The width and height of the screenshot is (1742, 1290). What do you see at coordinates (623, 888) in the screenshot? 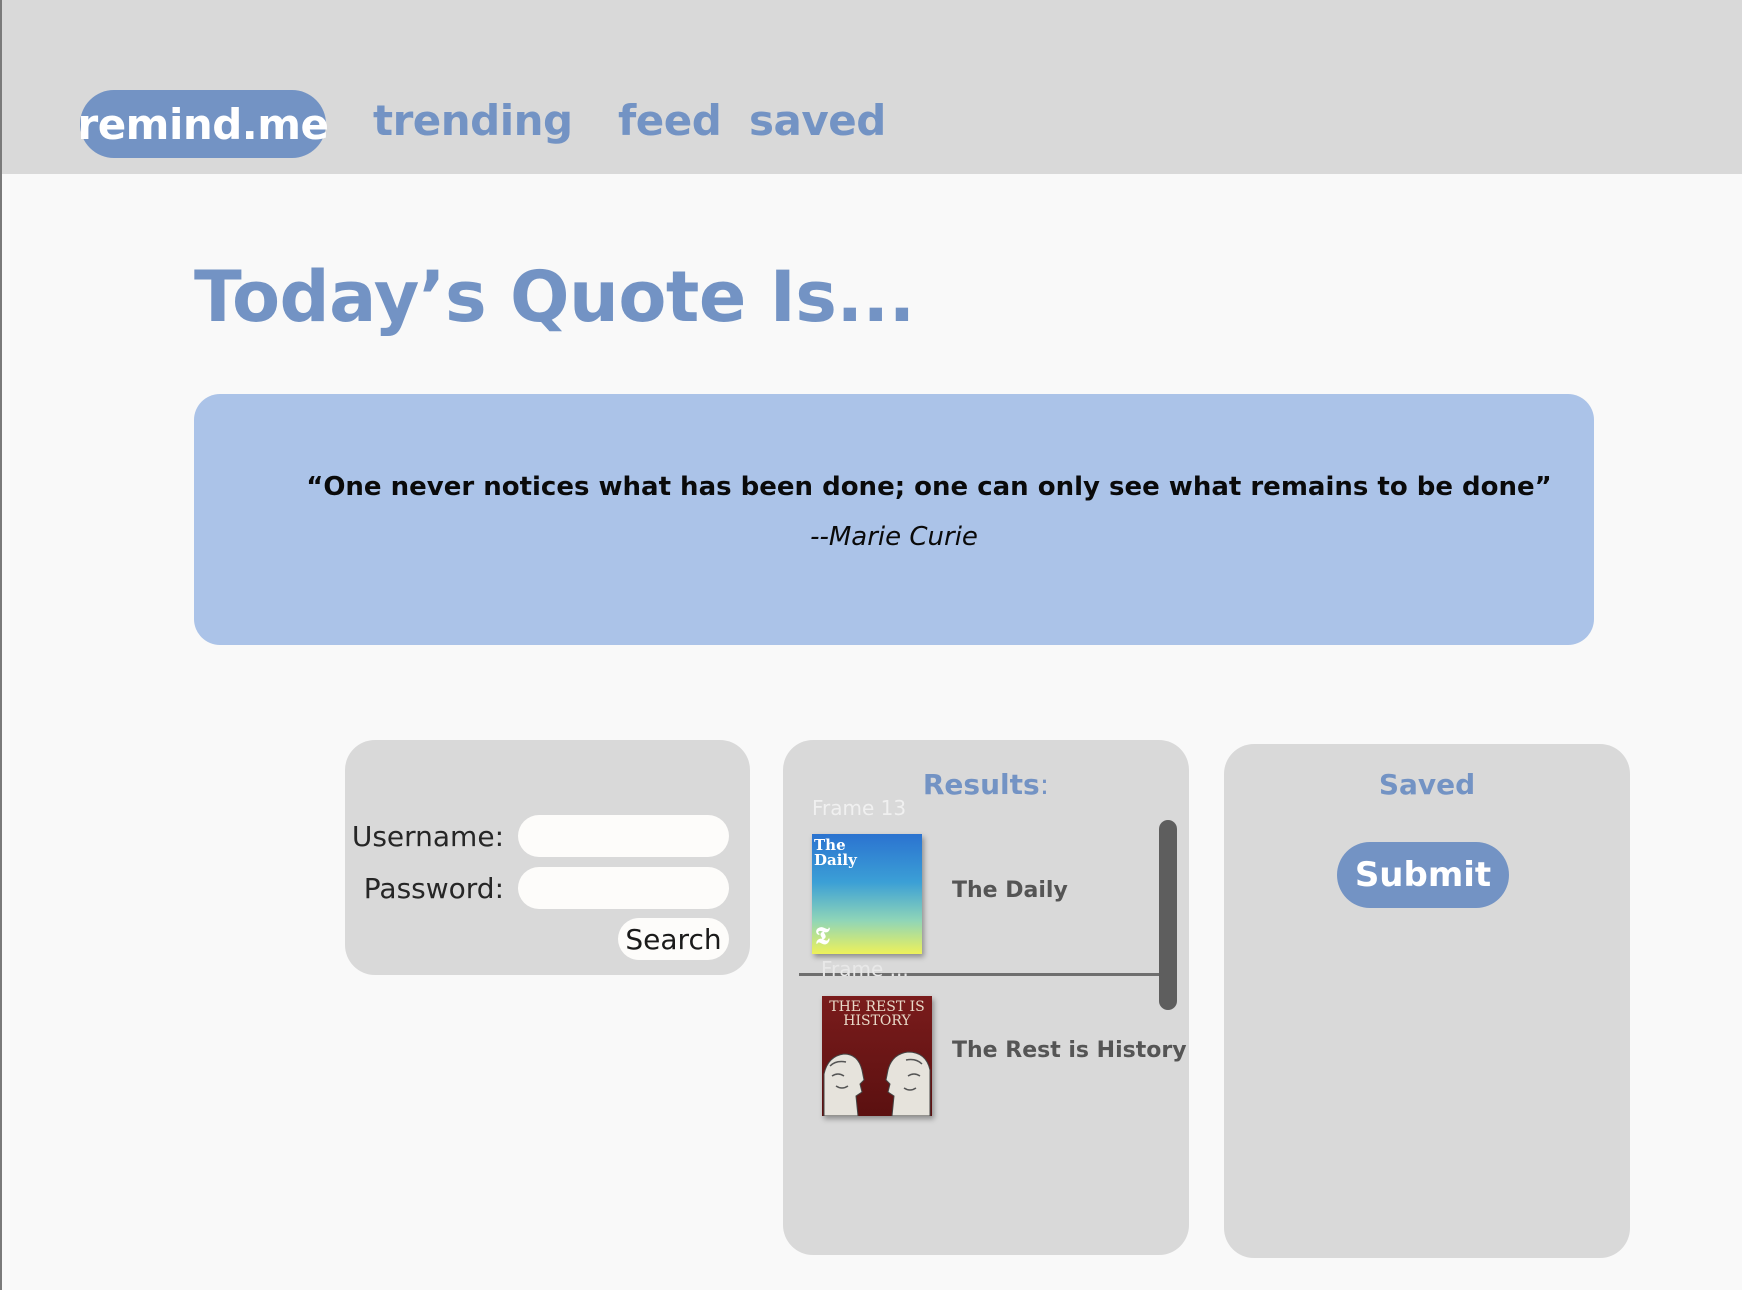
I see `password-input` at bounding box center [623, 888].